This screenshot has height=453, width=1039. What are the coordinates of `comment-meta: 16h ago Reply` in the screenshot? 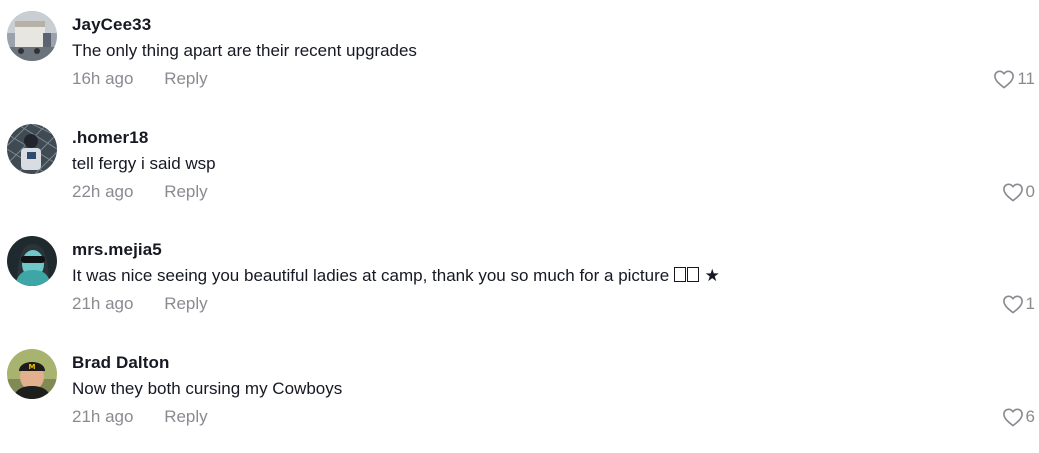 It's located at (140, 79).